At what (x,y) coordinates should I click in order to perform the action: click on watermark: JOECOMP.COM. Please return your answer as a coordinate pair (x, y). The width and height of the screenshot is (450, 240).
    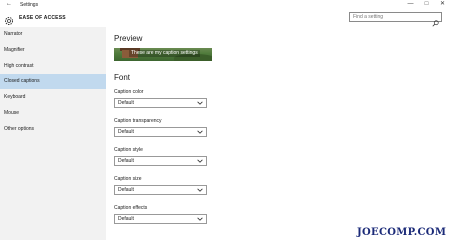
    Looking at the image, I should click on (402, 232).